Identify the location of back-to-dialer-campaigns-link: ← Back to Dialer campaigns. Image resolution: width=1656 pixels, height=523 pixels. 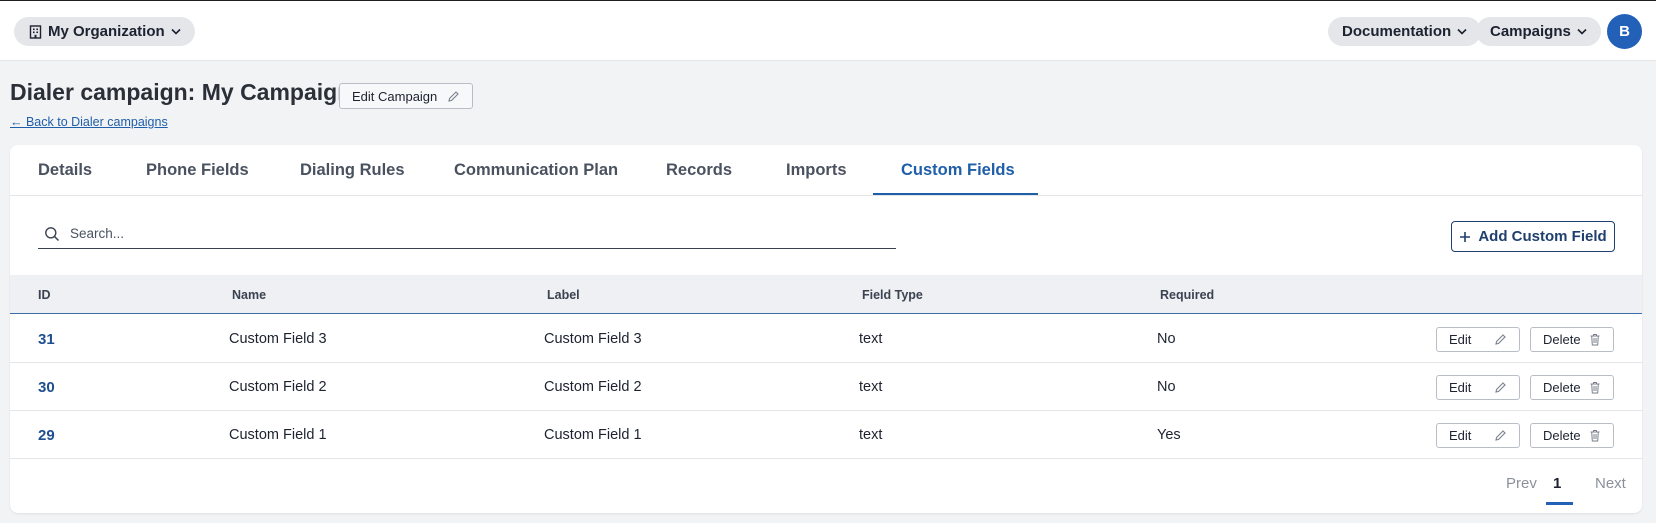
(89, 122).